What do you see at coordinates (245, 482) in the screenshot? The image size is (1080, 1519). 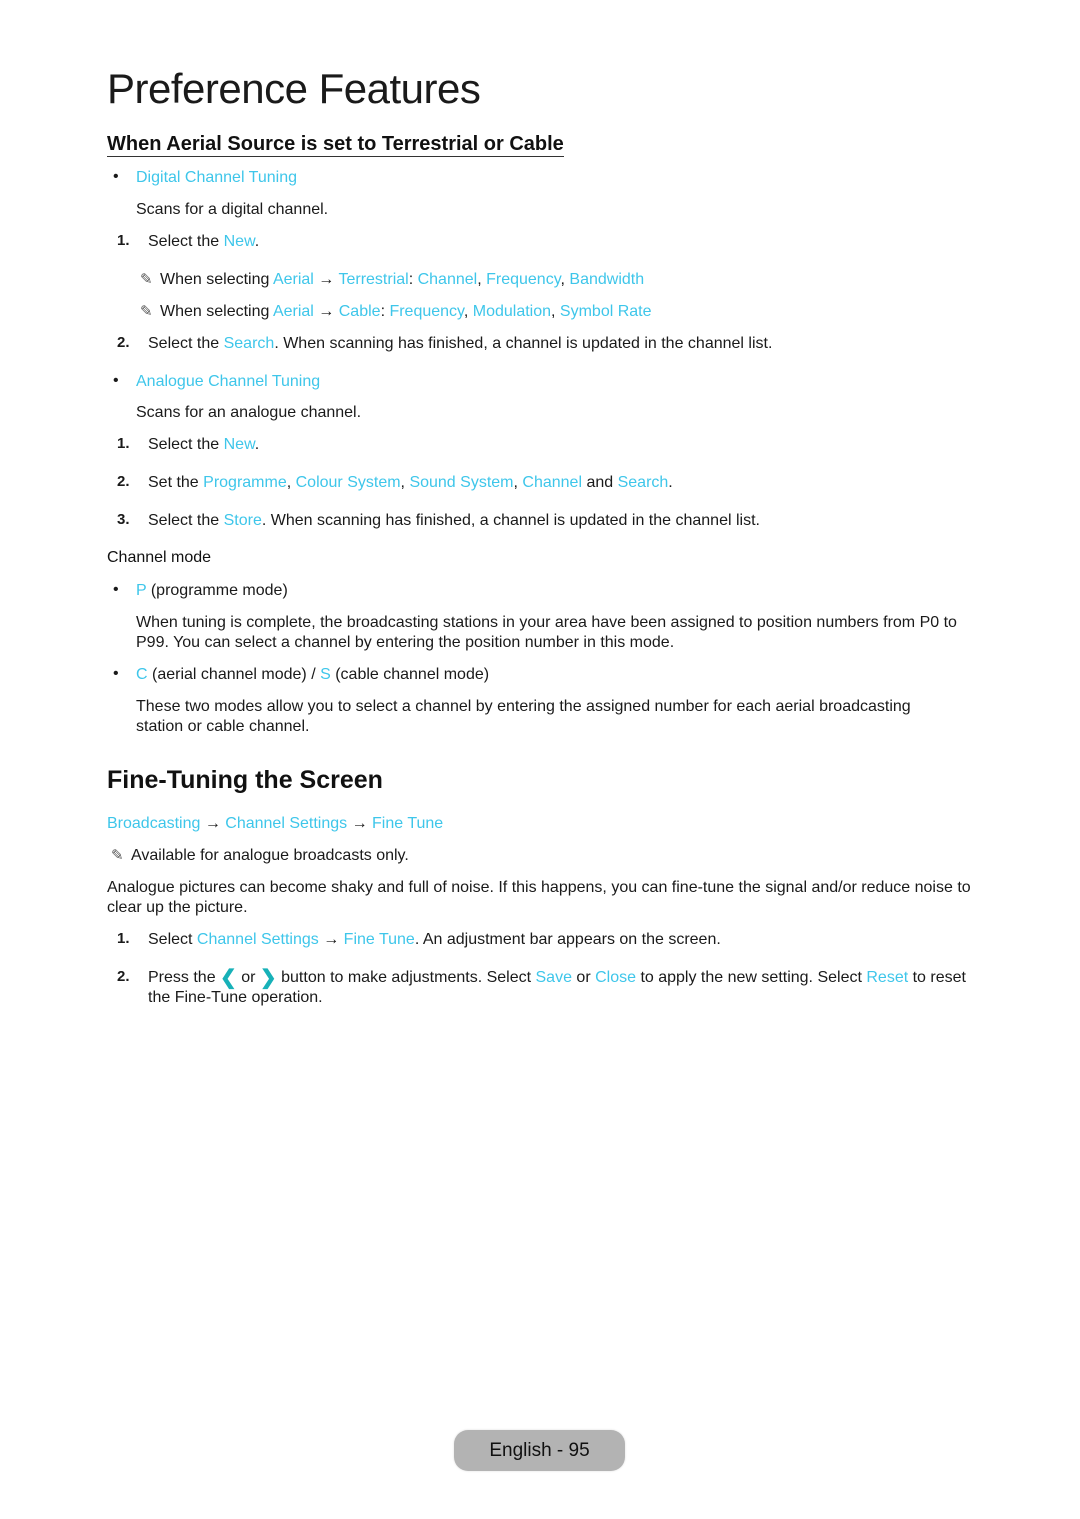 I see `programme-link: Programme` at bounding box center [245, 482].